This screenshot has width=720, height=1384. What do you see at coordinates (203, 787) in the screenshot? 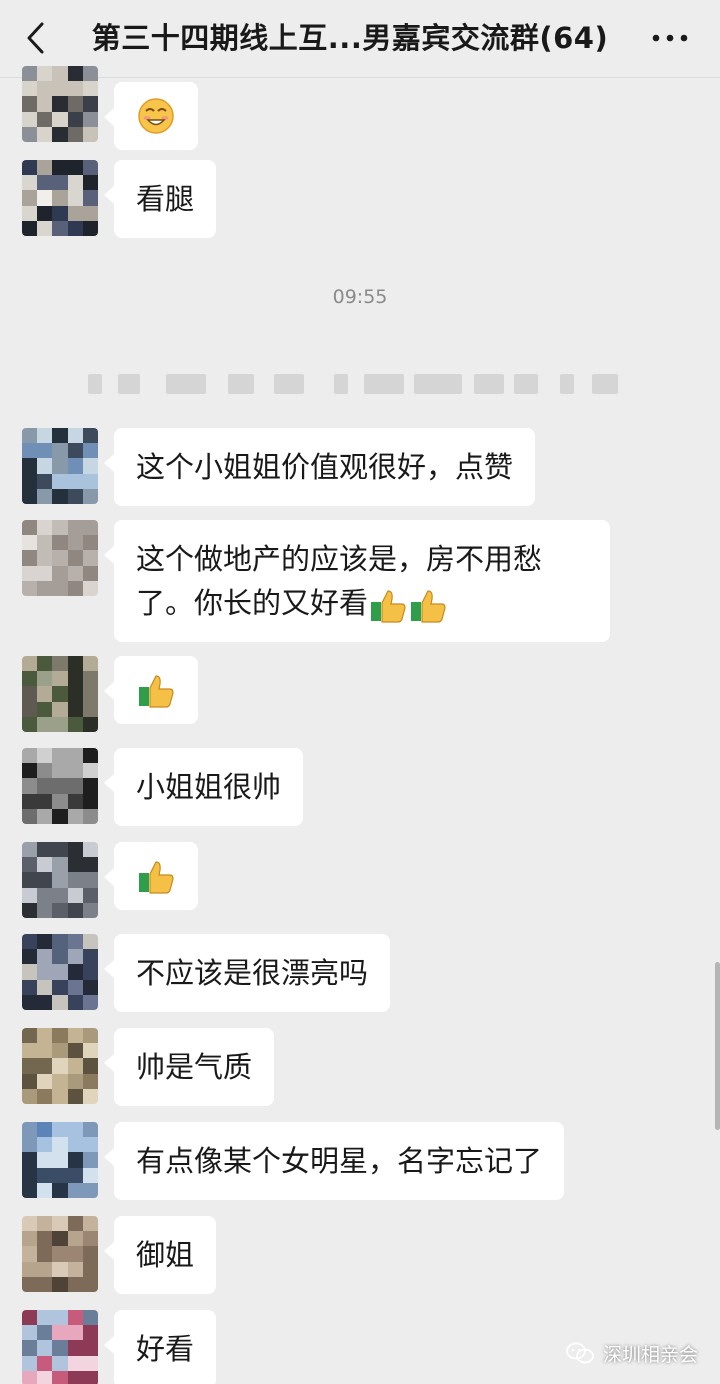
I see `message-bubble: 小姐姐很帅` at bounding box center [203, 787].